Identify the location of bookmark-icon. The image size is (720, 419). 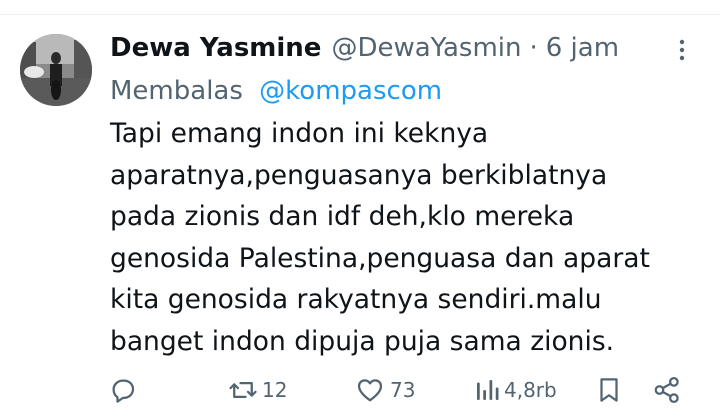
(609, 390).